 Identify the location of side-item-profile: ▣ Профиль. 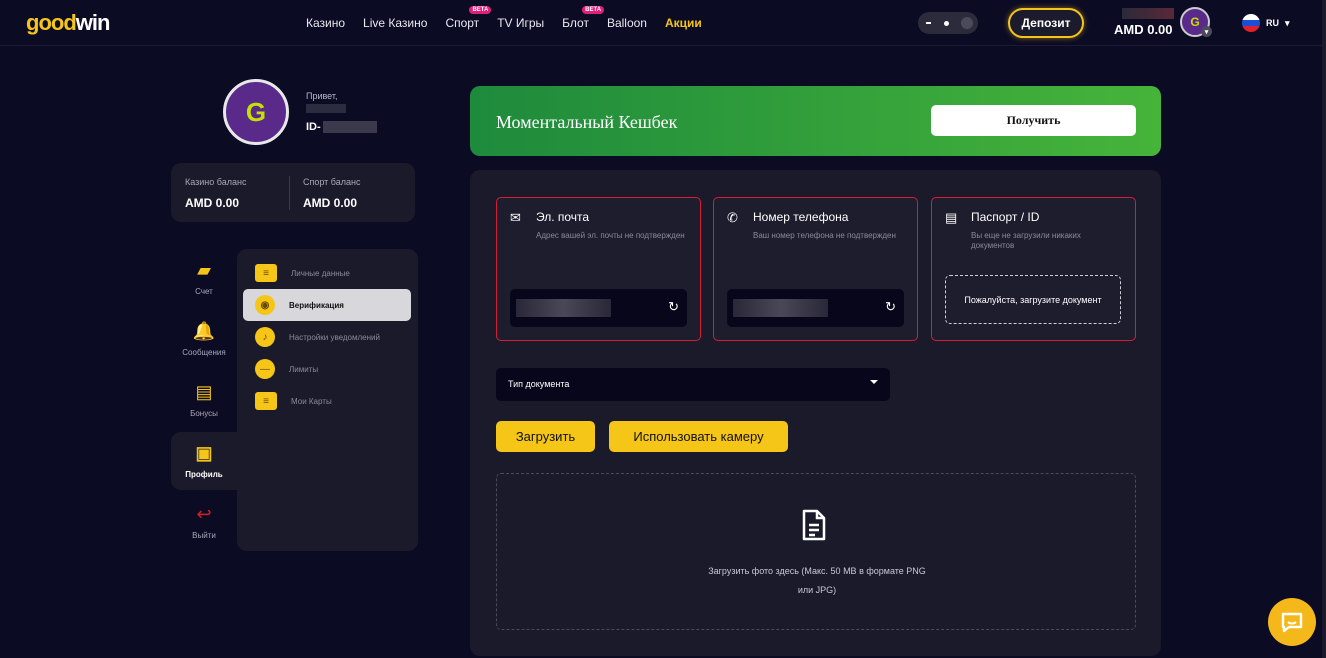
(204, 461).